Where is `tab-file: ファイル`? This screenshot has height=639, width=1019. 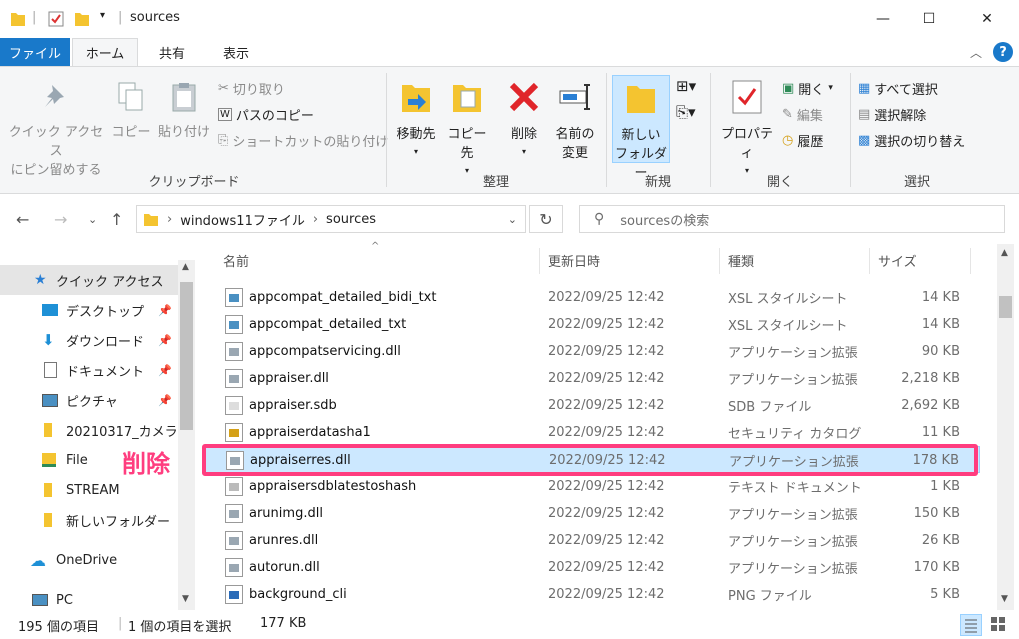
tab-file: ファイル is located at coordinates (35, 52).